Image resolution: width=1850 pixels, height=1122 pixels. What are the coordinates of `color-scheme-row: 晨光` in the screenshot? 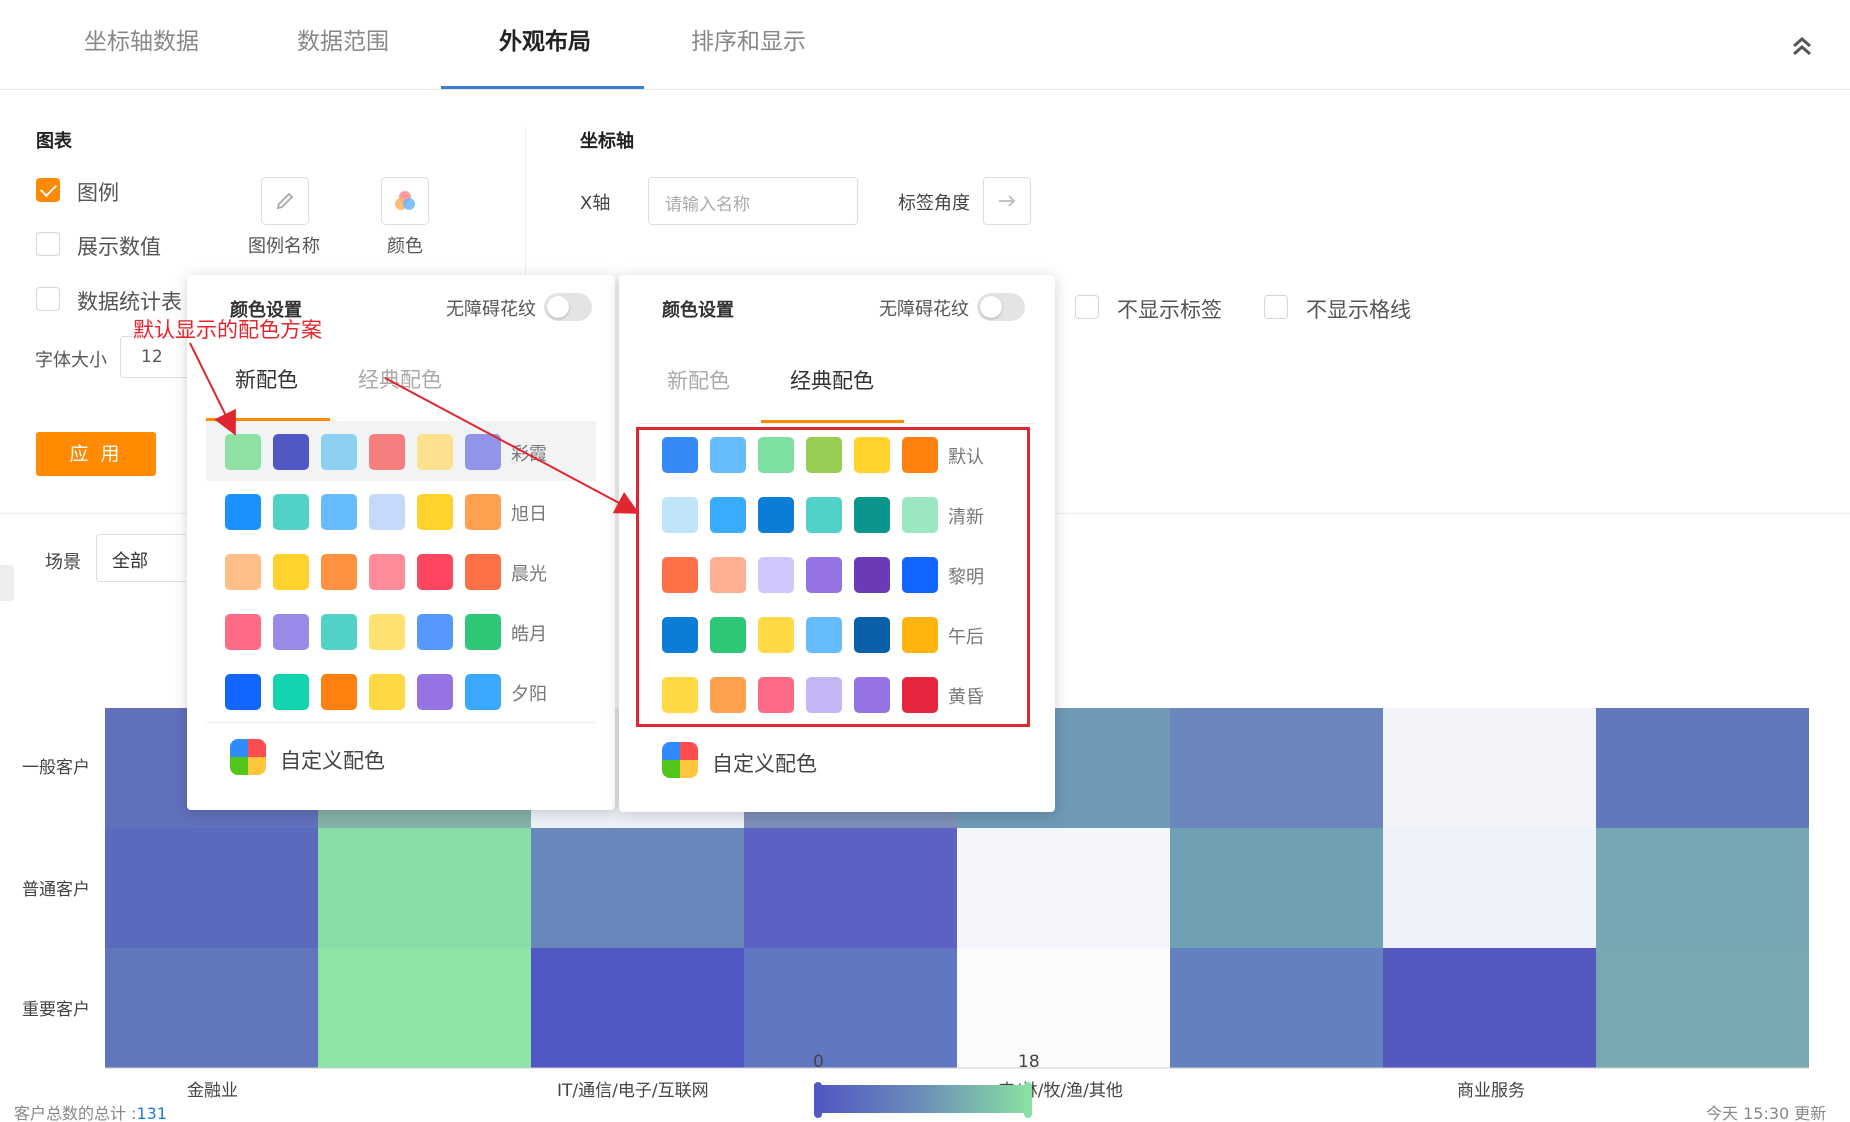 It's located at (401, 571).